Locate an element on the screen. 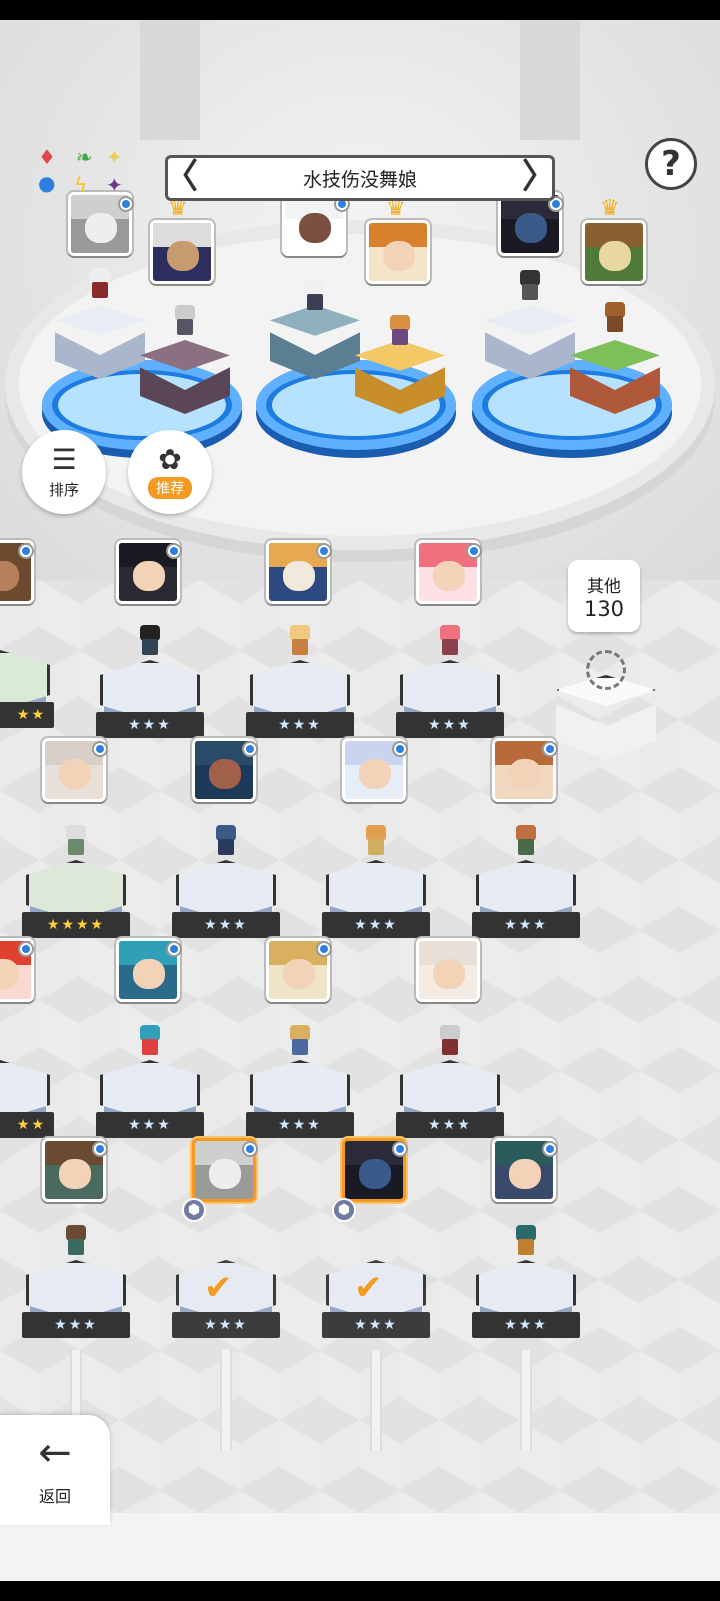 This screenshot has width=720, height=1601. next-formation-arrow: 〉 is located at coordinates (539, 177).